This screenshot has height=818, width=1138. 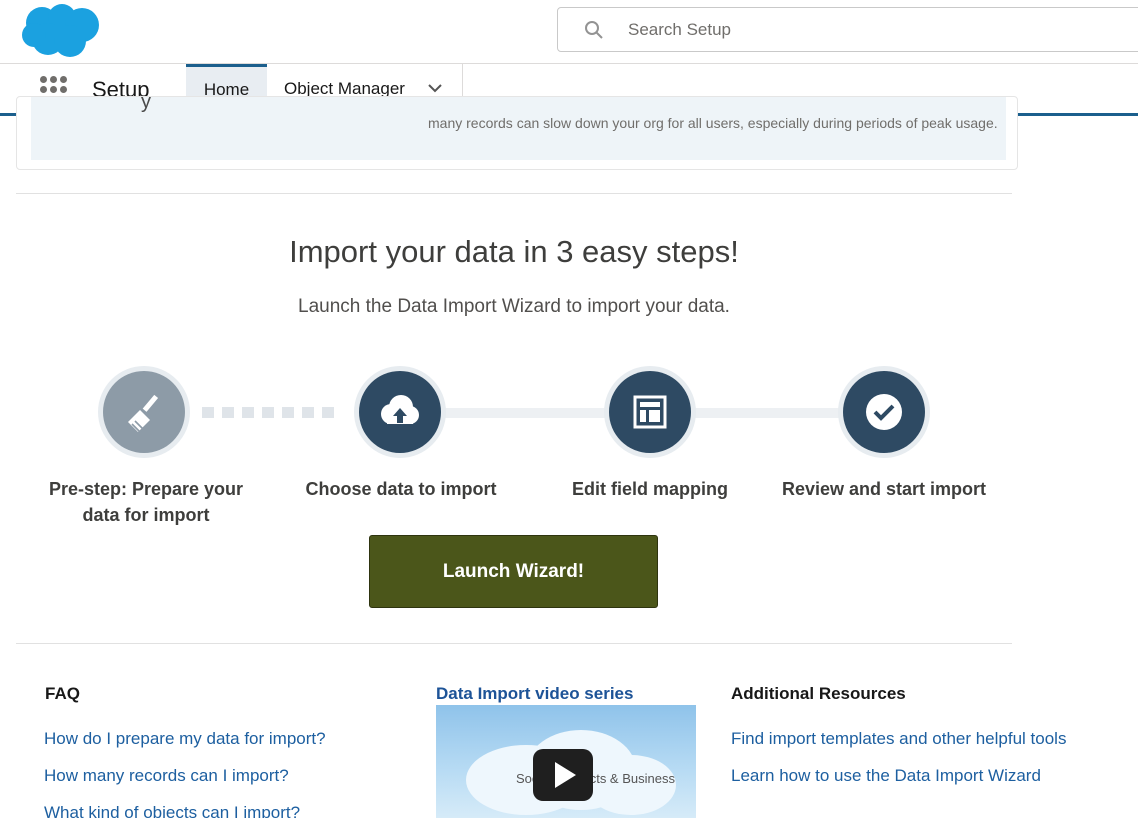 What do you see at coordinates (185, 739) in the screenshot?
I see `faq-link-prepare: How do I prepare my data for import?` at bounding box center [185, 739].